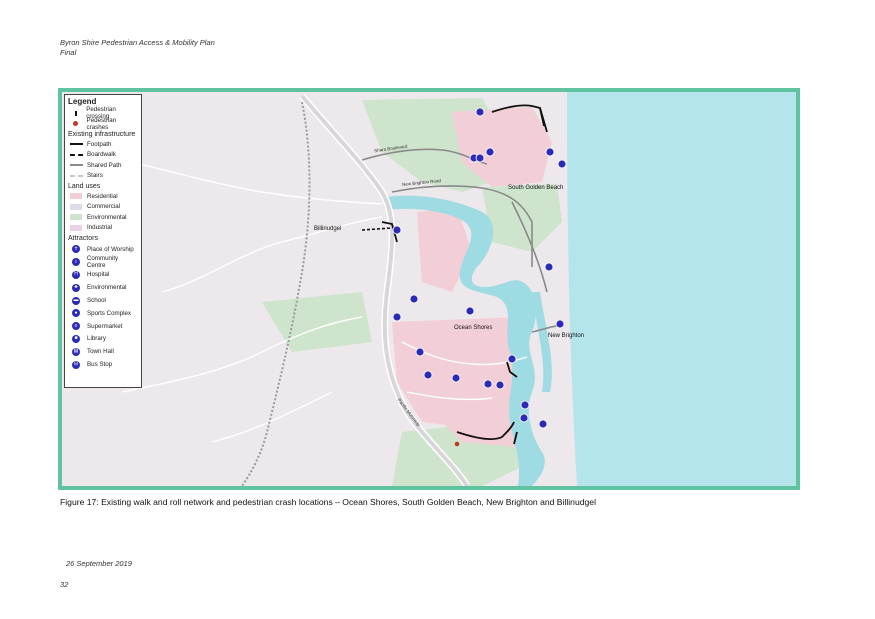 The image size is (875, 619). I want to click on legend-row-industrial: Industrial, so click(103, 228).